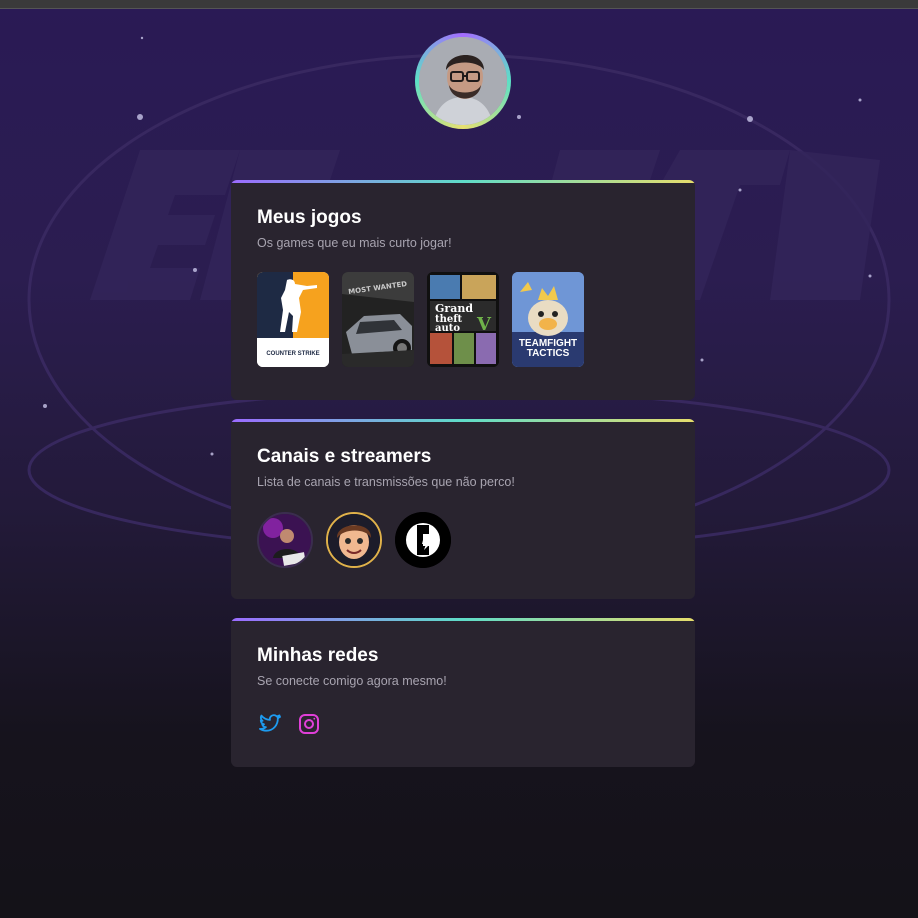  I want to click on avatar-photo, so click(463, 81).